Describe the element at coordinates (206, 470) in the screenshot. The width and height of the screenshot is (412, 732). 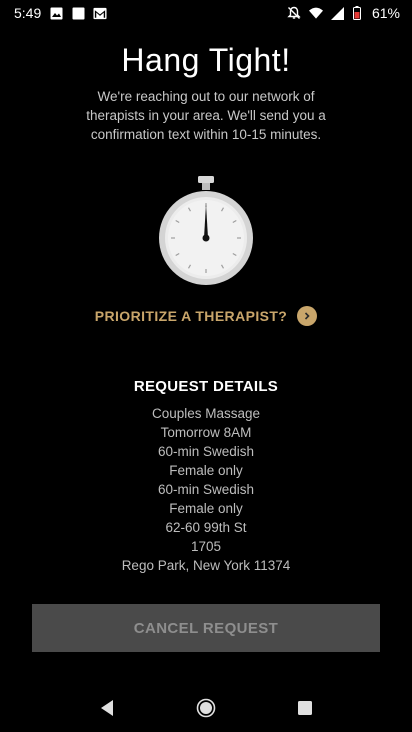
I see `detail-gender-1: Female only` at that location.